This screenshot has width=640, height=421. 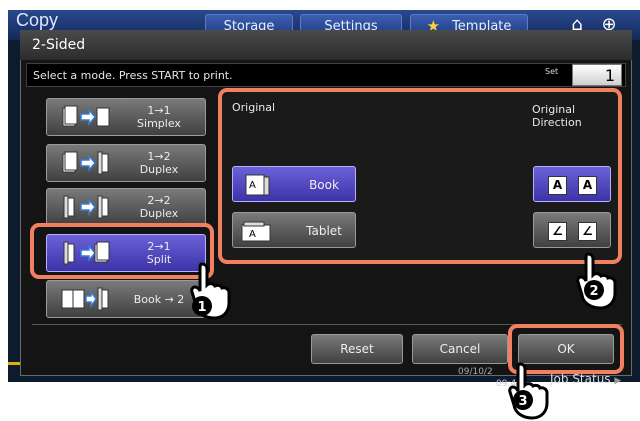 I want to click on direction-sideways-glyph-2: ∠, so click(x=587, y=231).